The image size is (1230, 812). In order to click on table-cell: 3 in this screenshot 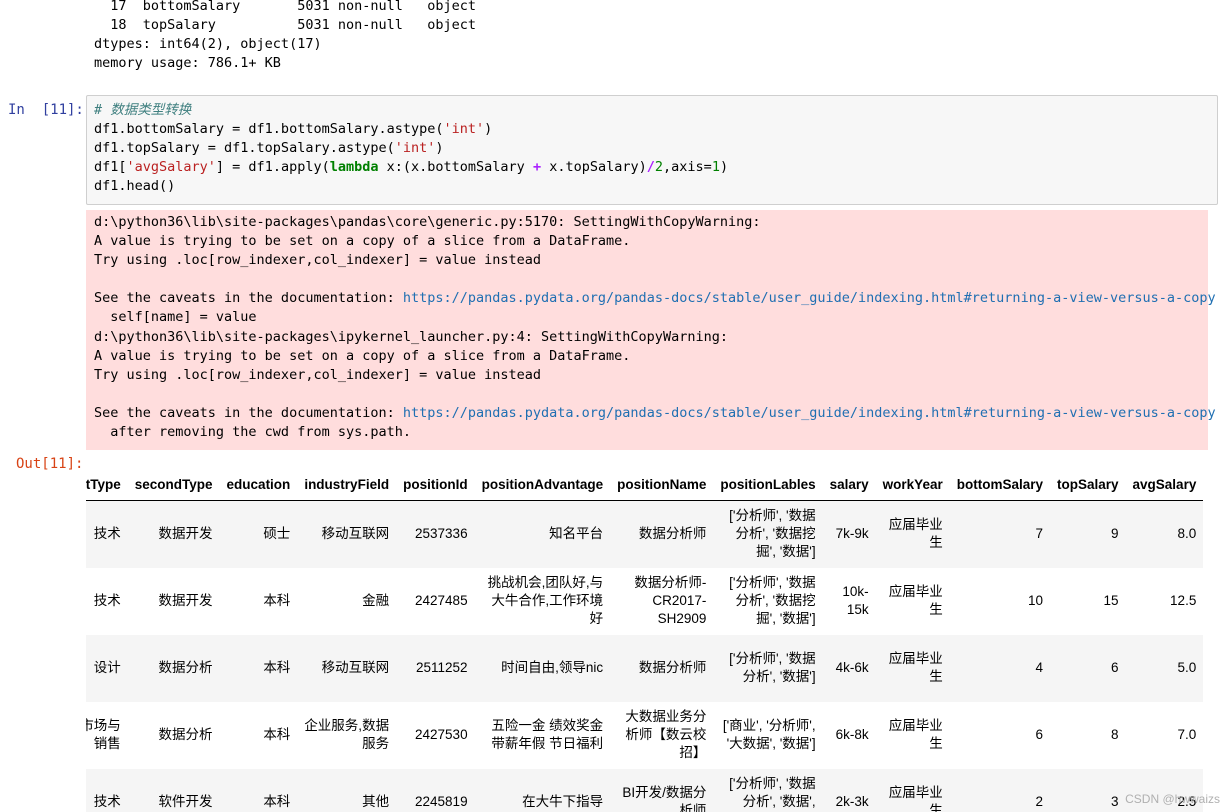, I will do `click(1088, 790)`.